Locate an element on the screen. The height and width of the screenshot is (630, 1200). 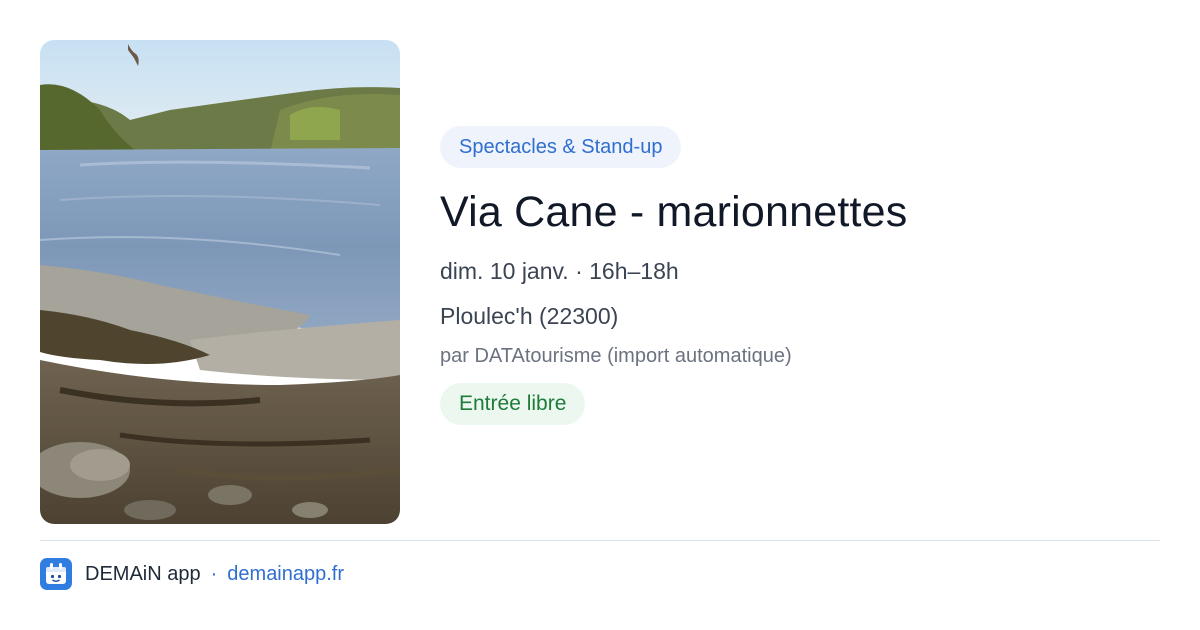
category-badge: Spectacles & Stand-up is located at coordinates (561, 147).